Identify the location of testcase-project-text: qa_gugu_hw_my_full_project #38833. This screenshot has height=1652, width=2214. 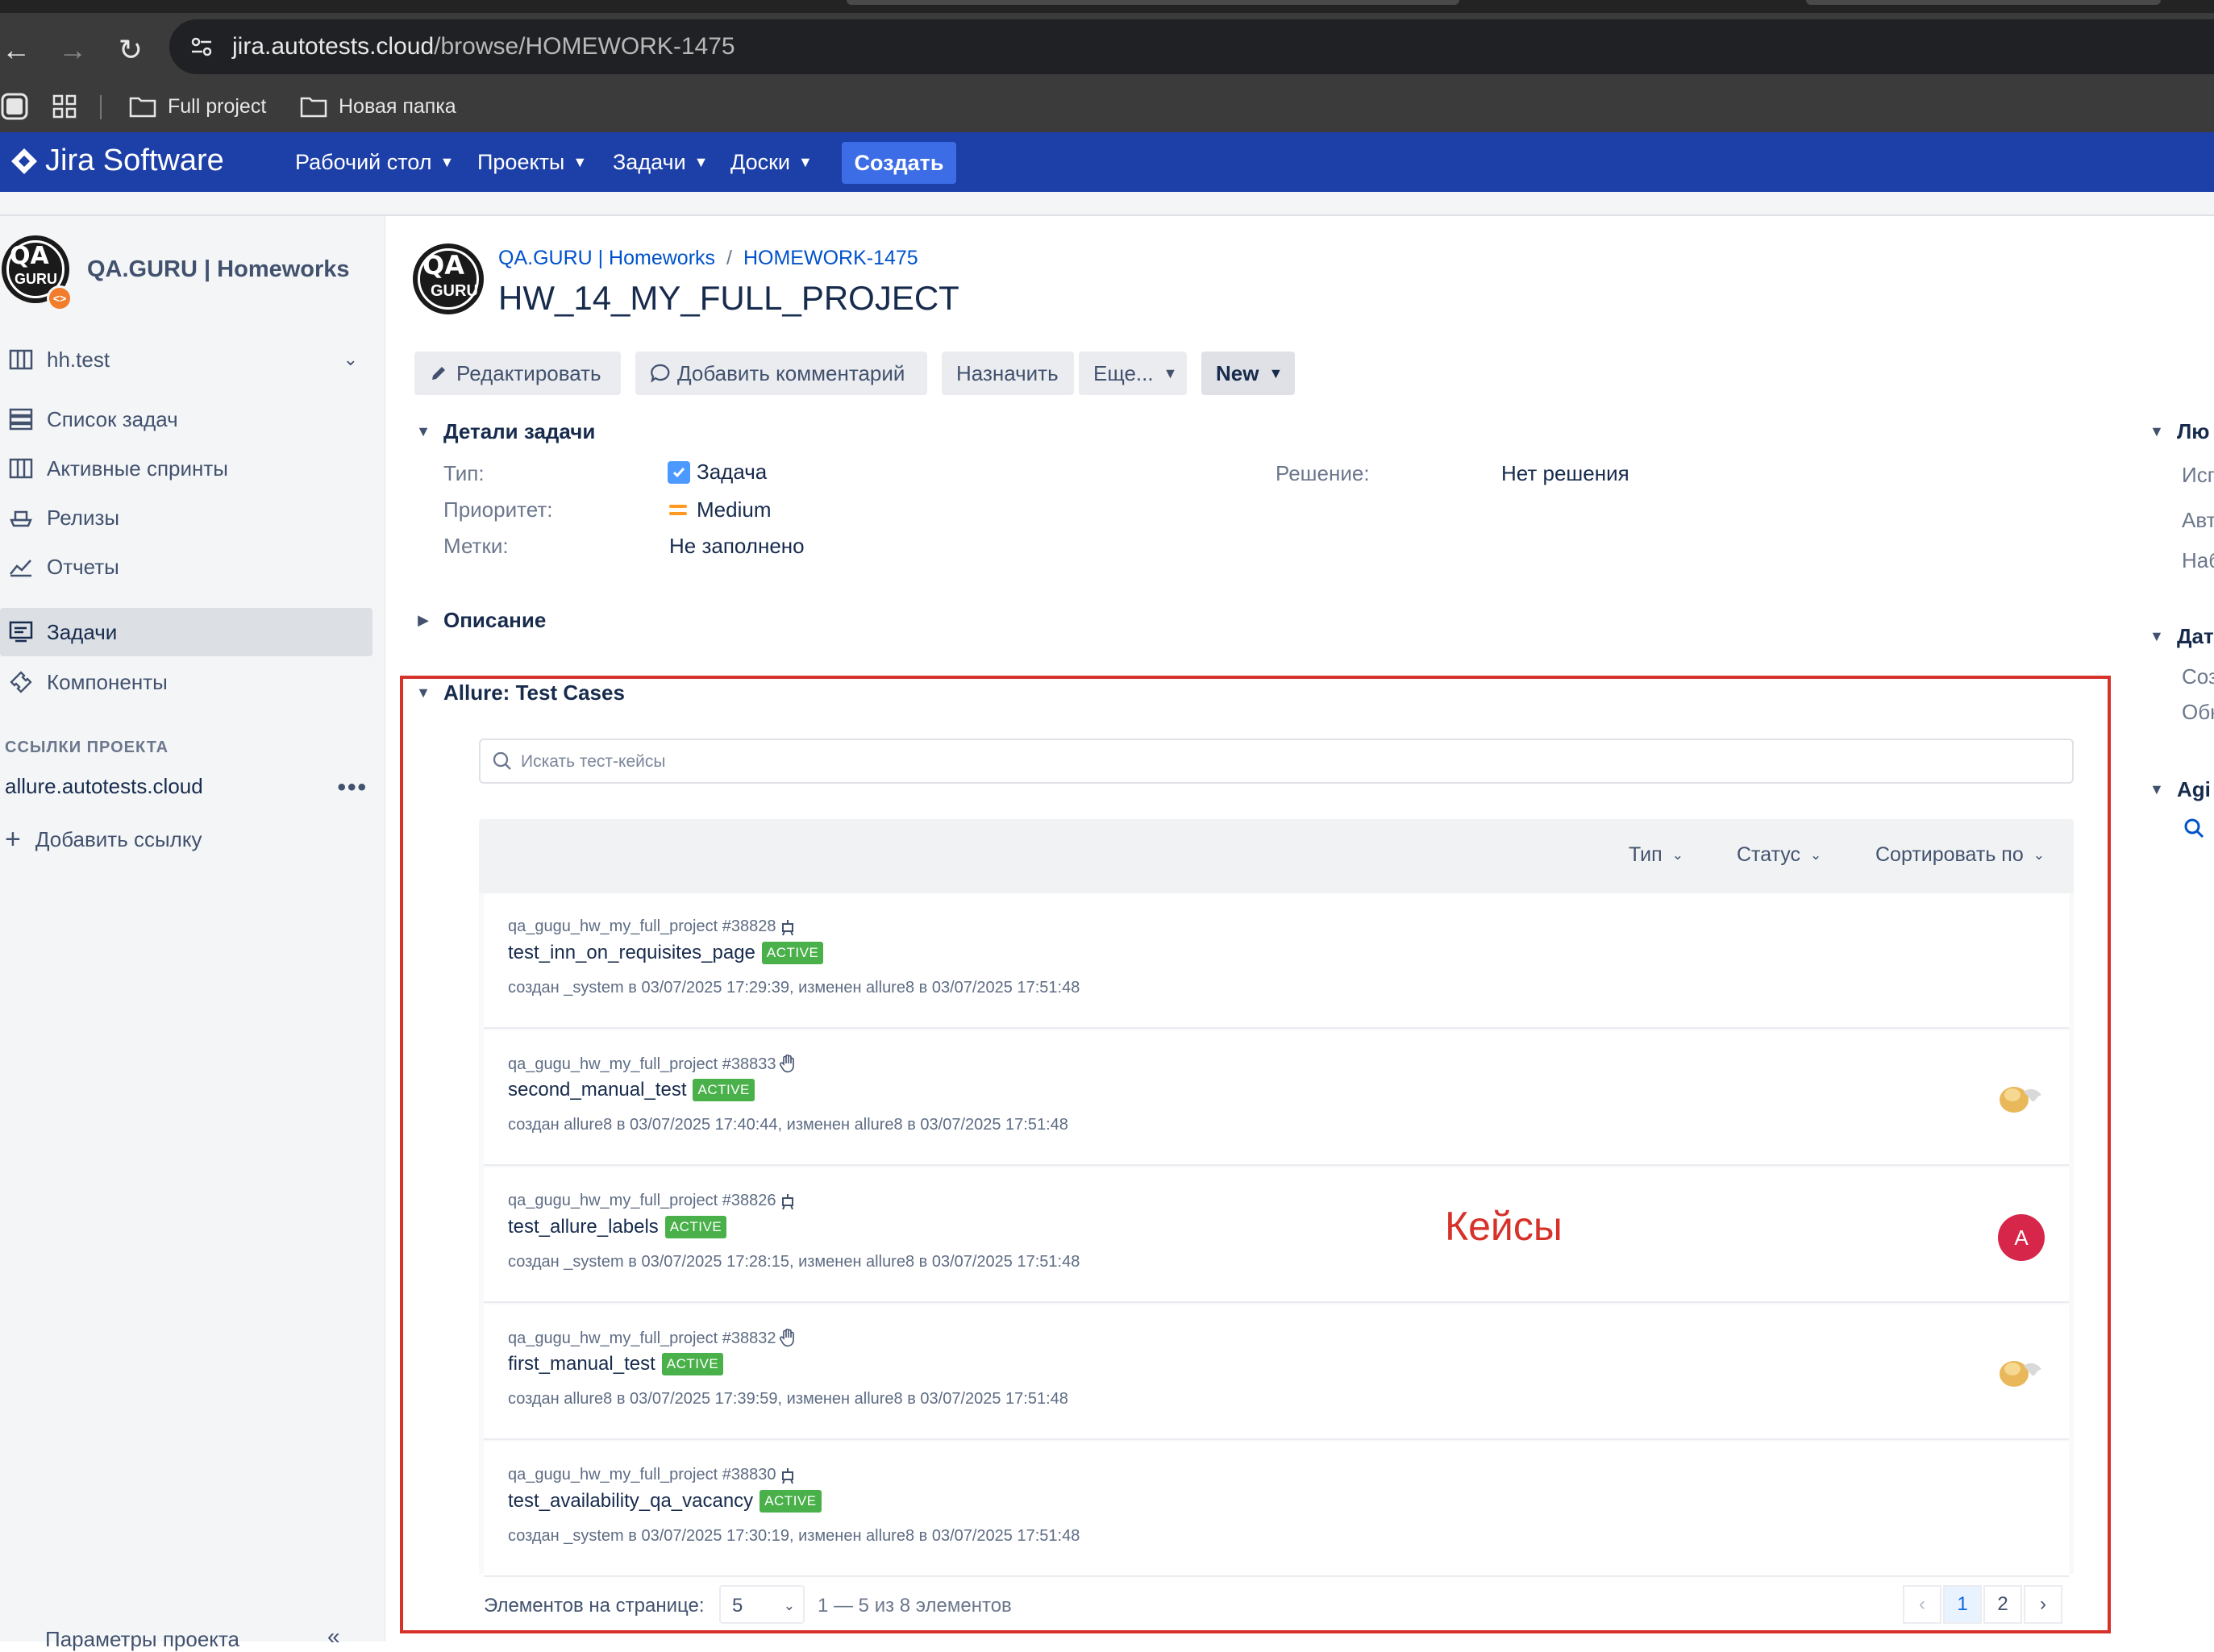
(642, 1064).